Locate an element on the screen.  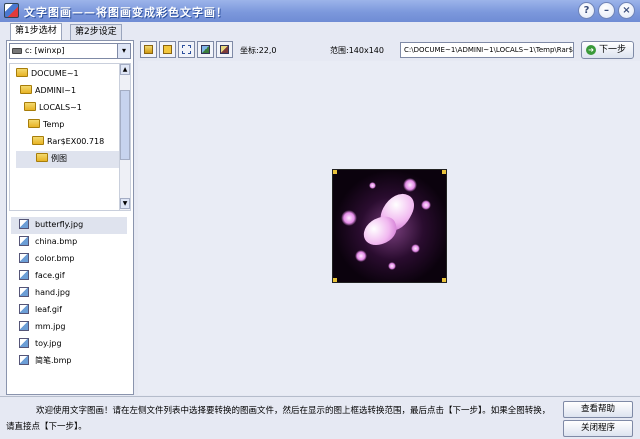
drive-icon is located at coordinates (17, 51).